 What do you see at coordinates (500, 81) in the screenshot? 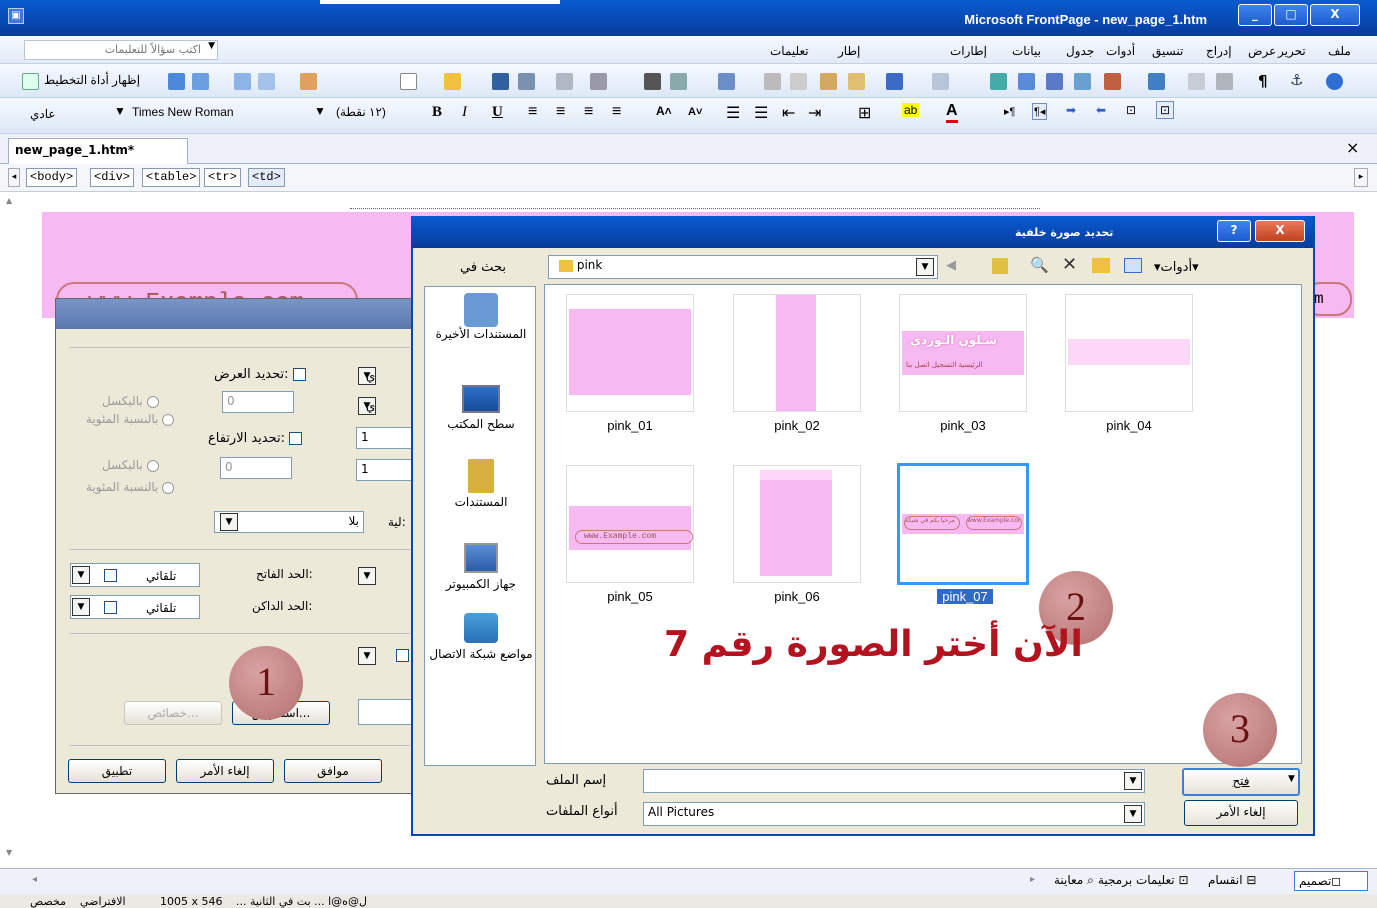
I see `save-icon` at bounding box center [500, 81].